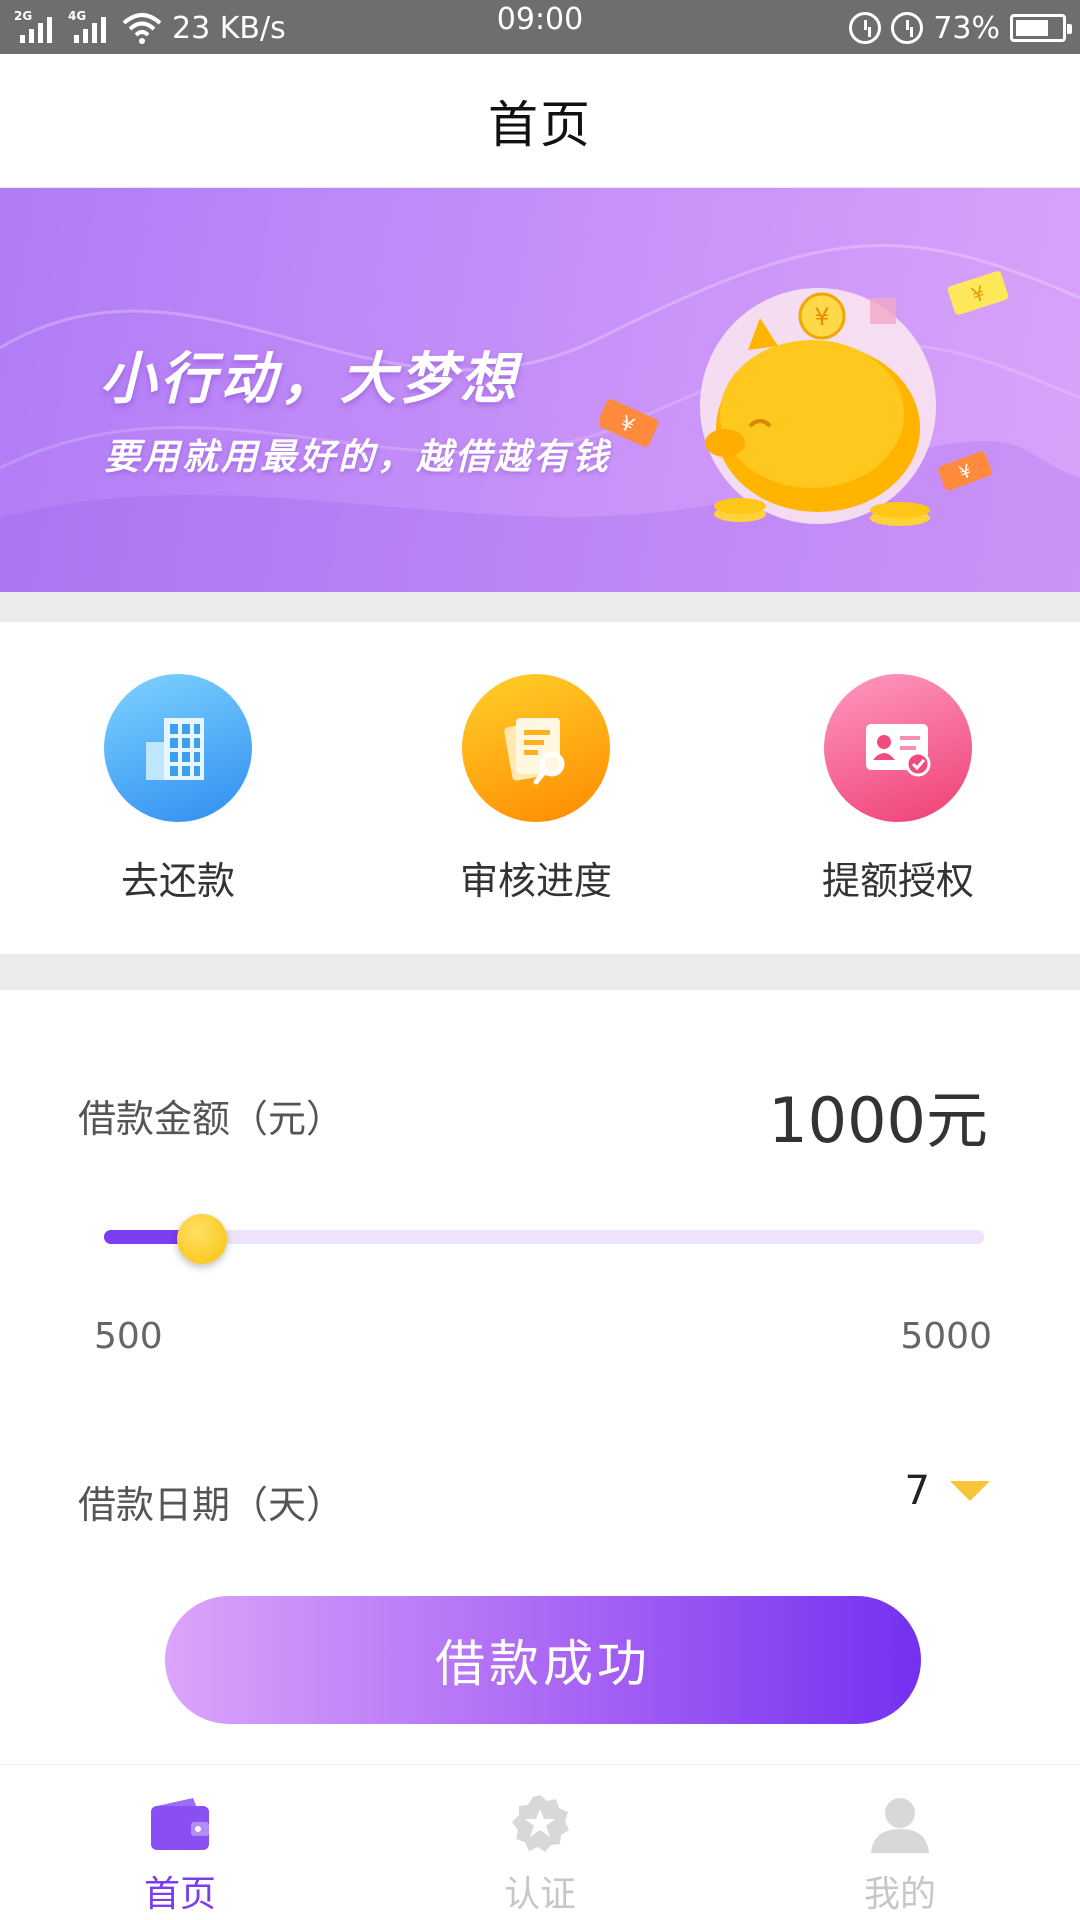  I want to click on status-right: 73%, so click(960, 28).